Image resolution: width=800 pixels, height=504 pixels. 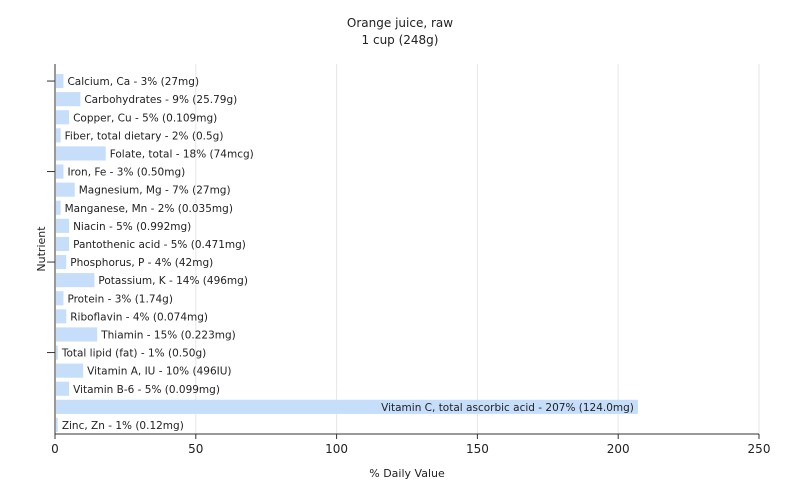 What do you see at coordinates (155, 191) in the screenshot?
I see `bar-label: Magnesium, Mg - 7% (27mg)` at bounding box center [155, 191].